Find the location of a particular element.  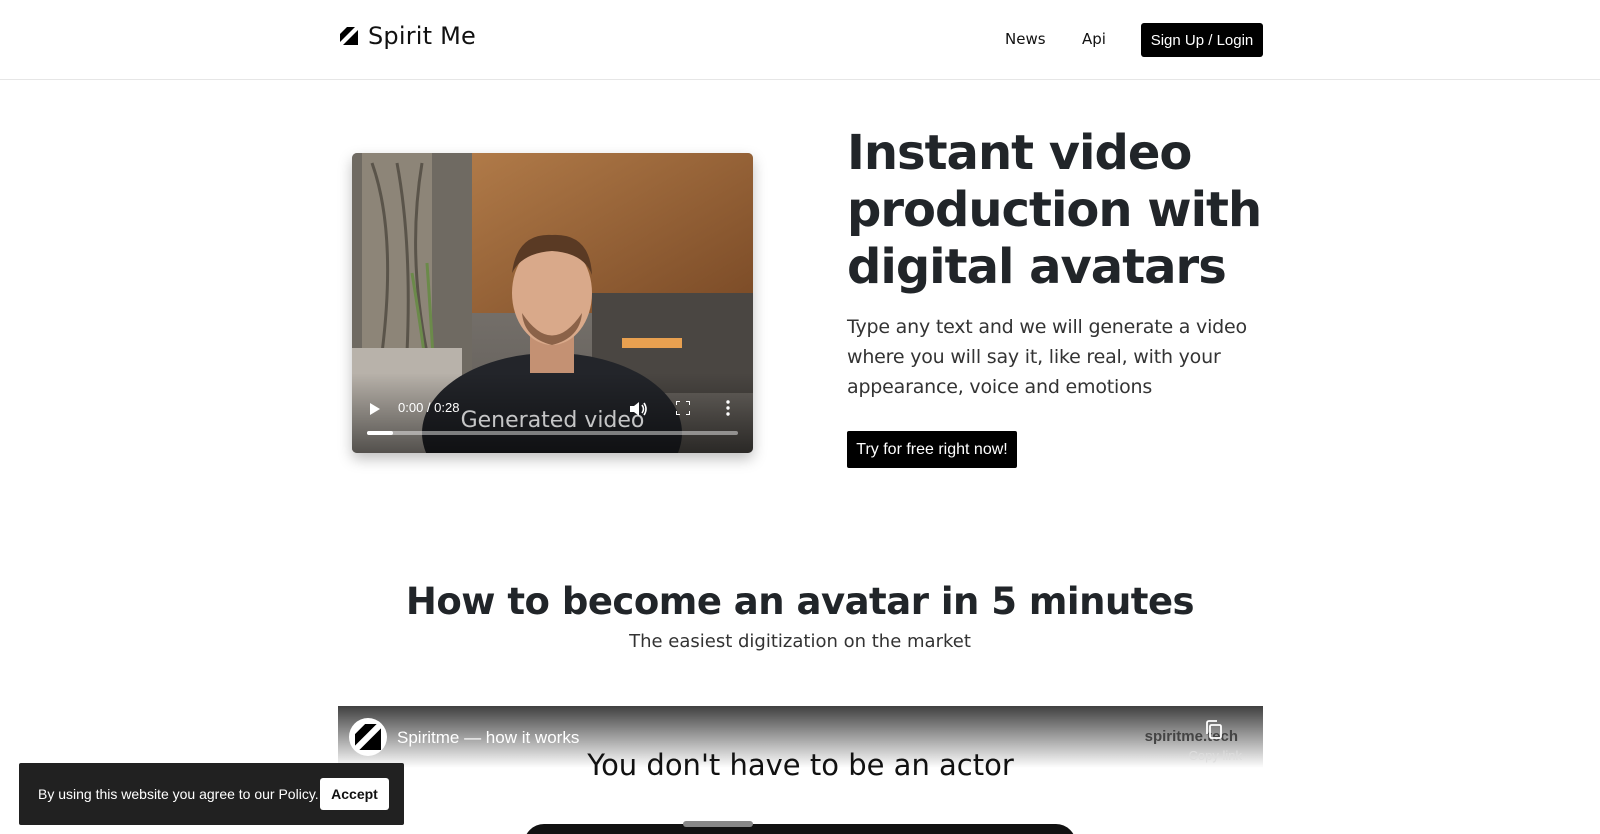

embed-headline: You don't have to be an actor is located at coordinates (800, 765).